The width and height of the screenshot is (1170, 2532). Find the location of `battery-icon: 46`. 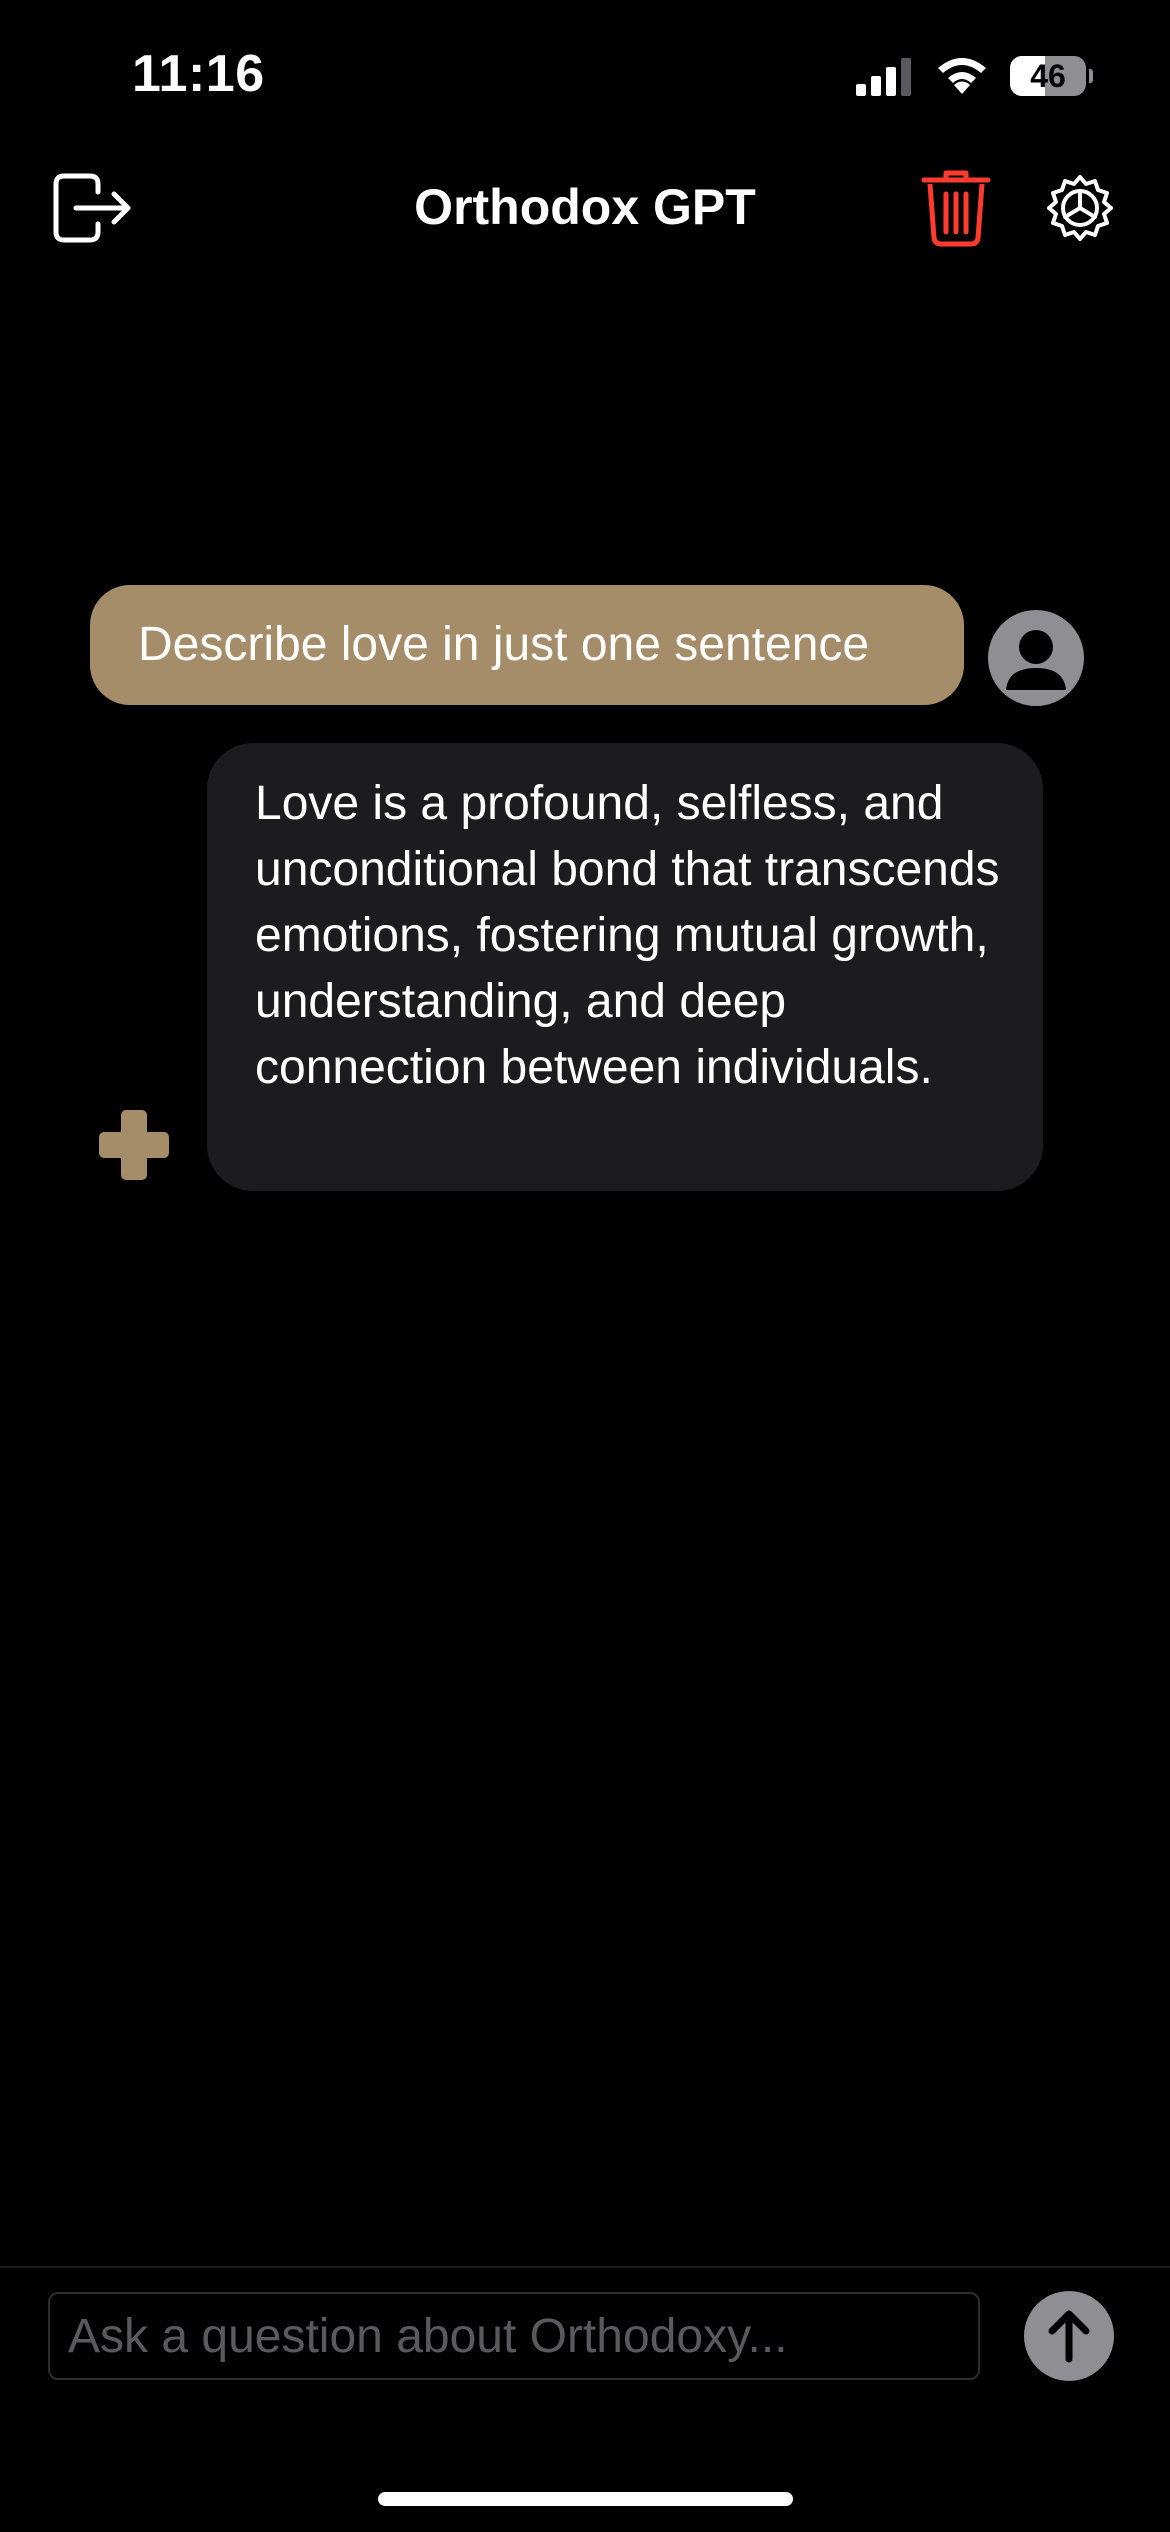

battery-icon: 46 is located at coordinates (1051, 76).